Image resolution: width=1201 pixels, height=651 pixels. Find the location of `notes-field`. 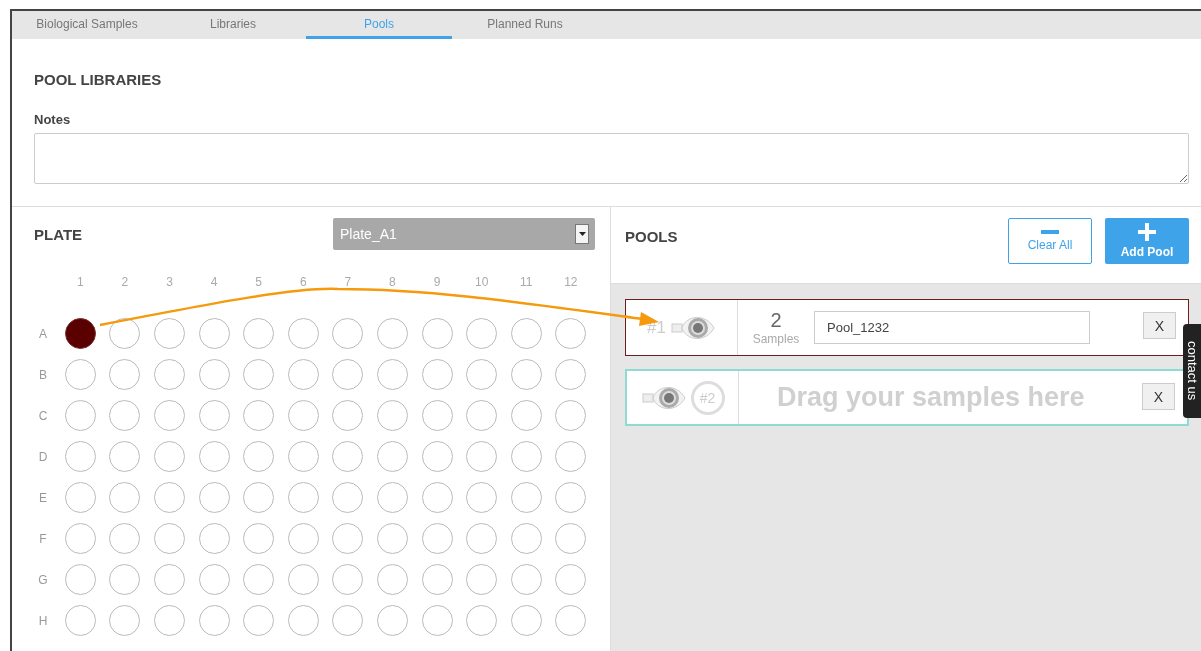

notes-field is located at coordinates (611, 158).